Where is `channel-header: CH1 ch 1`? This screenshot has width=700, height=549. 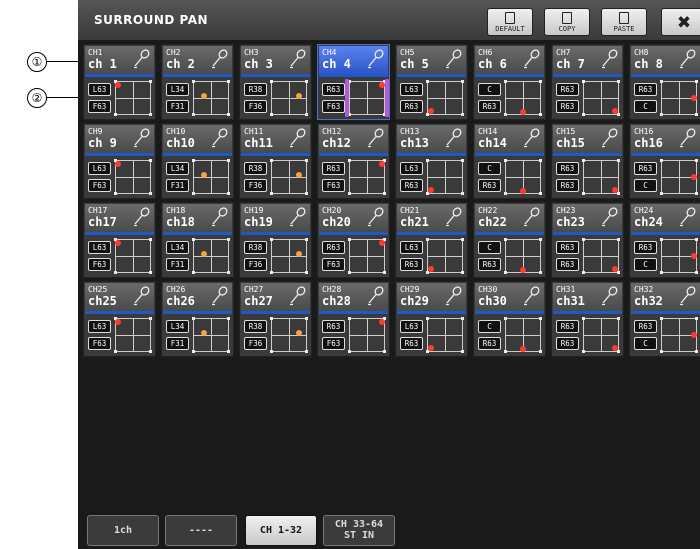
channel-header: CH1 ch 1 is located at coordinates (119, 60).